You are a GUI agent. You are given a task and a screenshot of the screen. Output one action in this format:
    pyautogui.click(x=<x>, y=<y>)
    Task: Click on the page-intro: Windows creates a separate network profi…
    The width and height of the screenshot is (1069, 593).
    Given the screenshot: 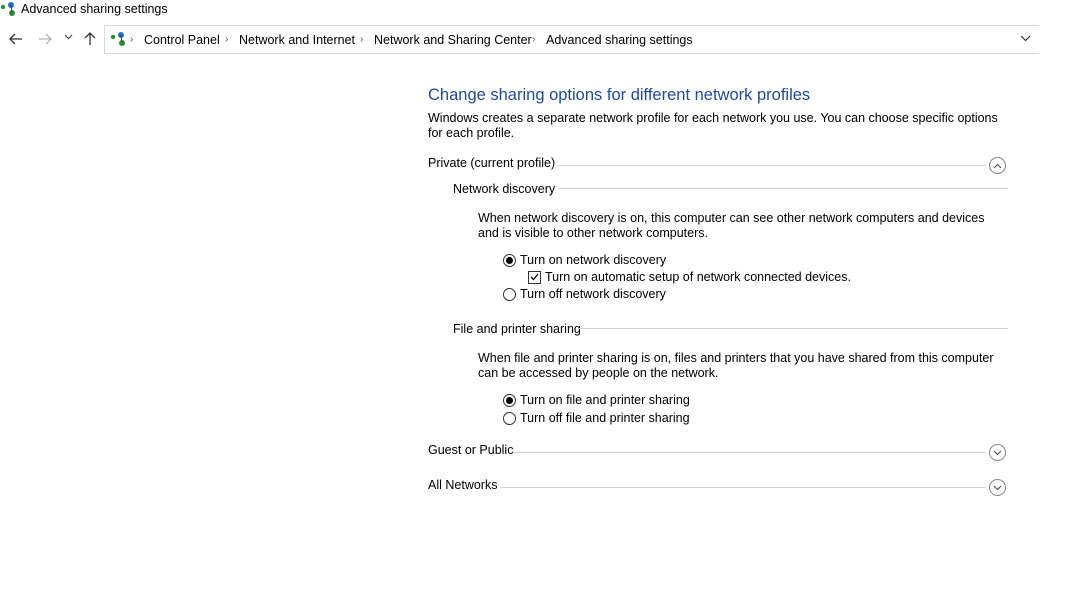 What is the action you would take?
    pyautogui.click(x=713, y=125)
    